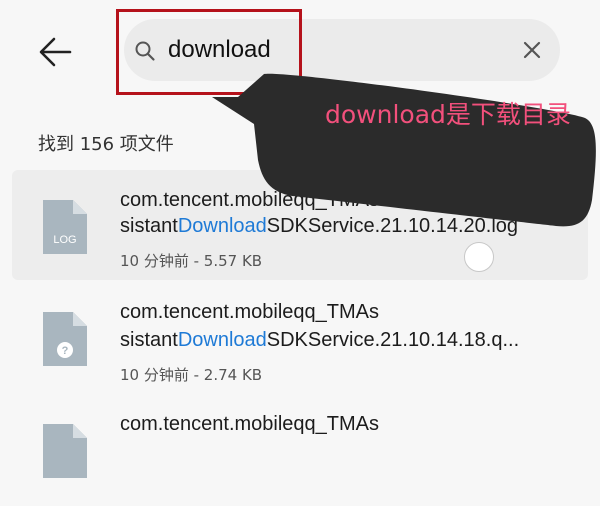 The image size is (600, 506). Describe the element at coordinates (65, 339) in the screenshot. I see `unknown-file-icon: ?` at that location.